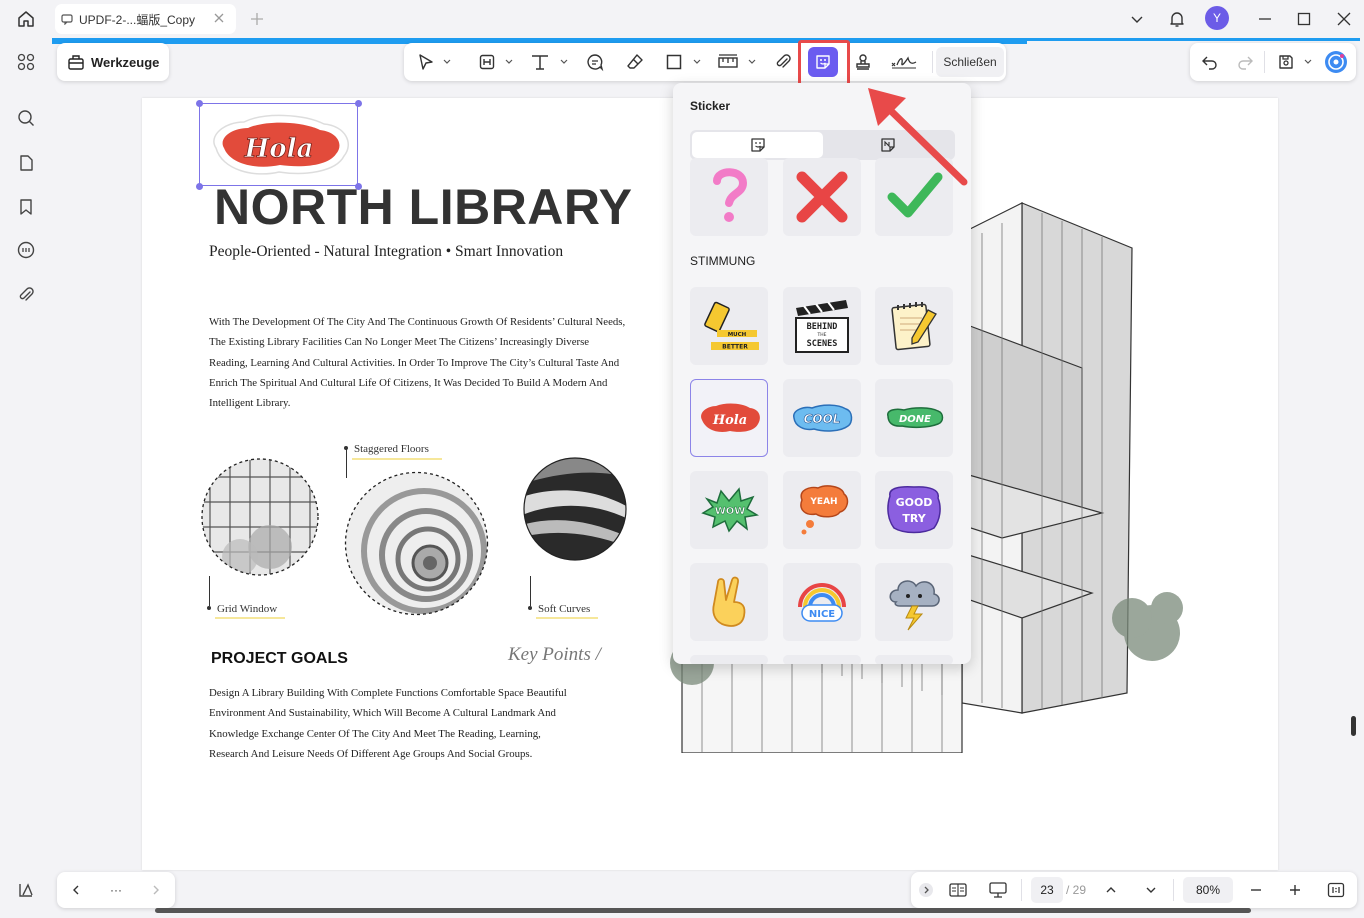 The image size is (1364, 918). I want to click on eraser-icon, so click(635, 62).